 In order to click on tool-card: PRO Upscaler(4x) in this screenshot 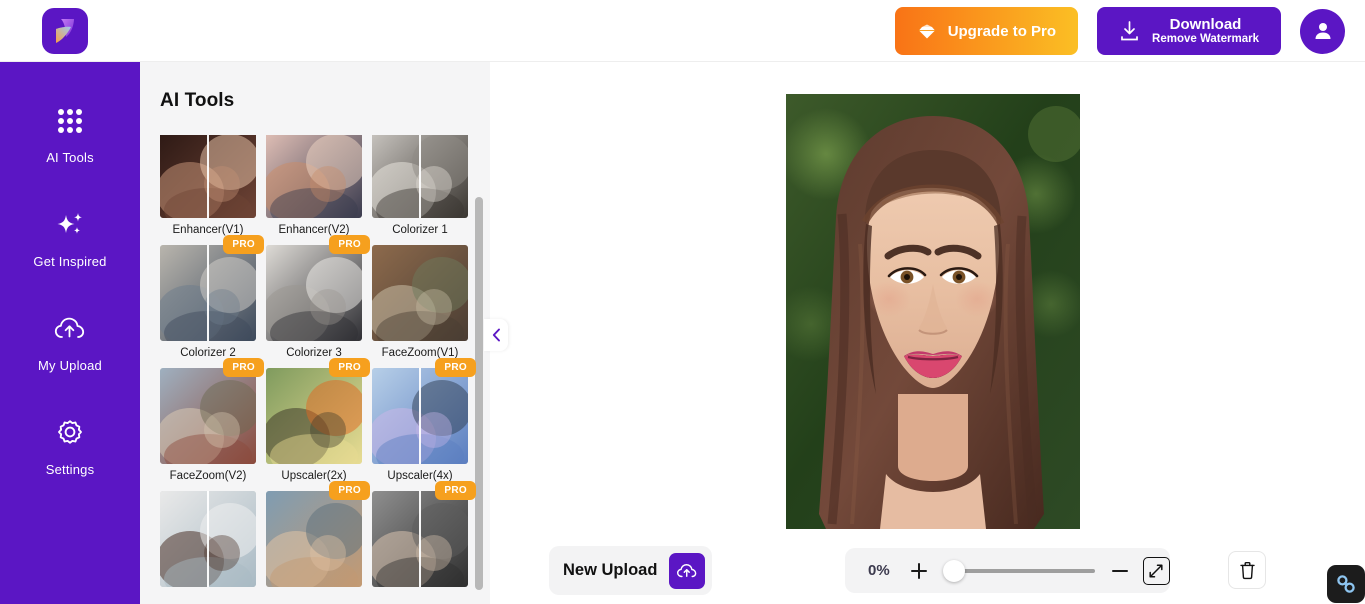, I will do `click(424, 420)`.